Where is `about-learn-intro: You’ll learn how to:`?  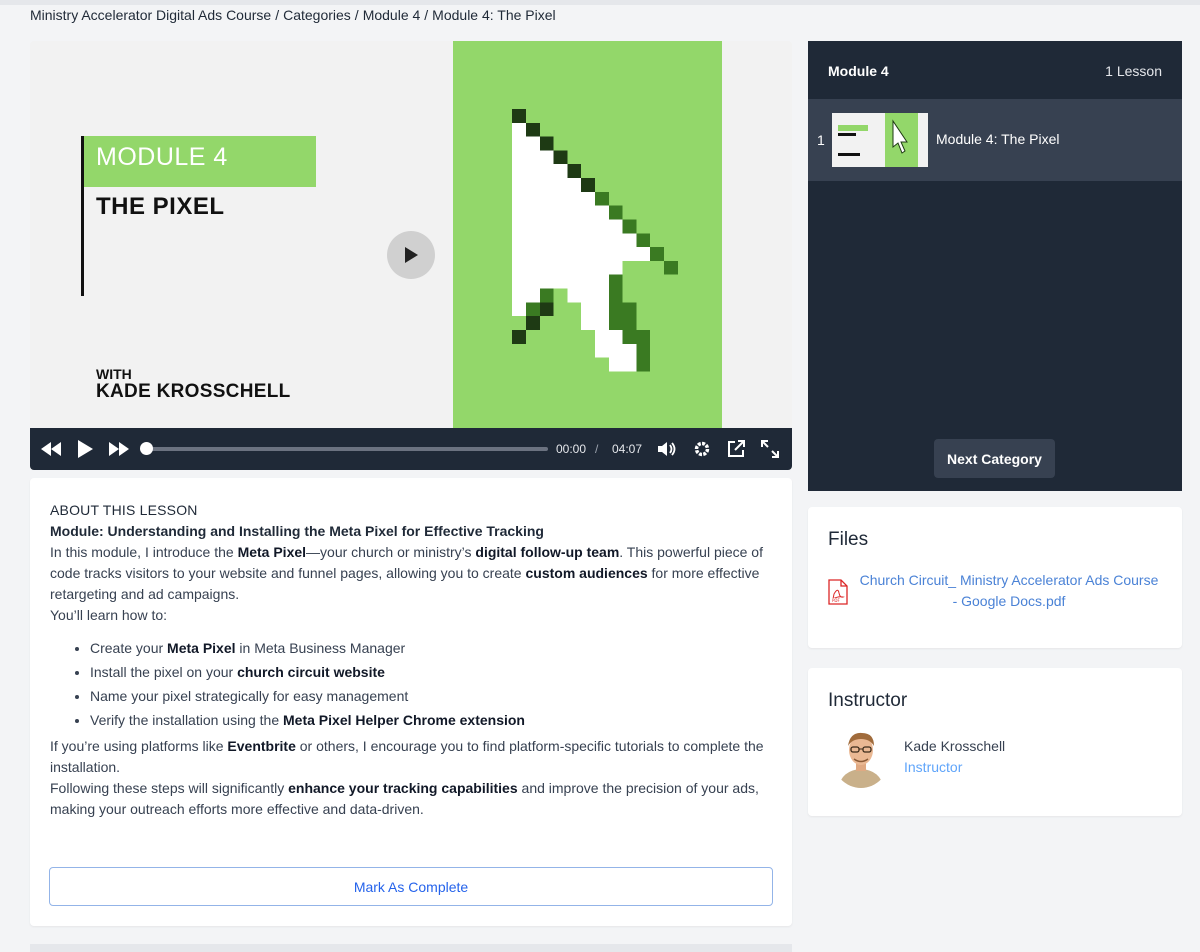 about-learn-intro: You’ll learn how to: is located at coordinates (109, 615).